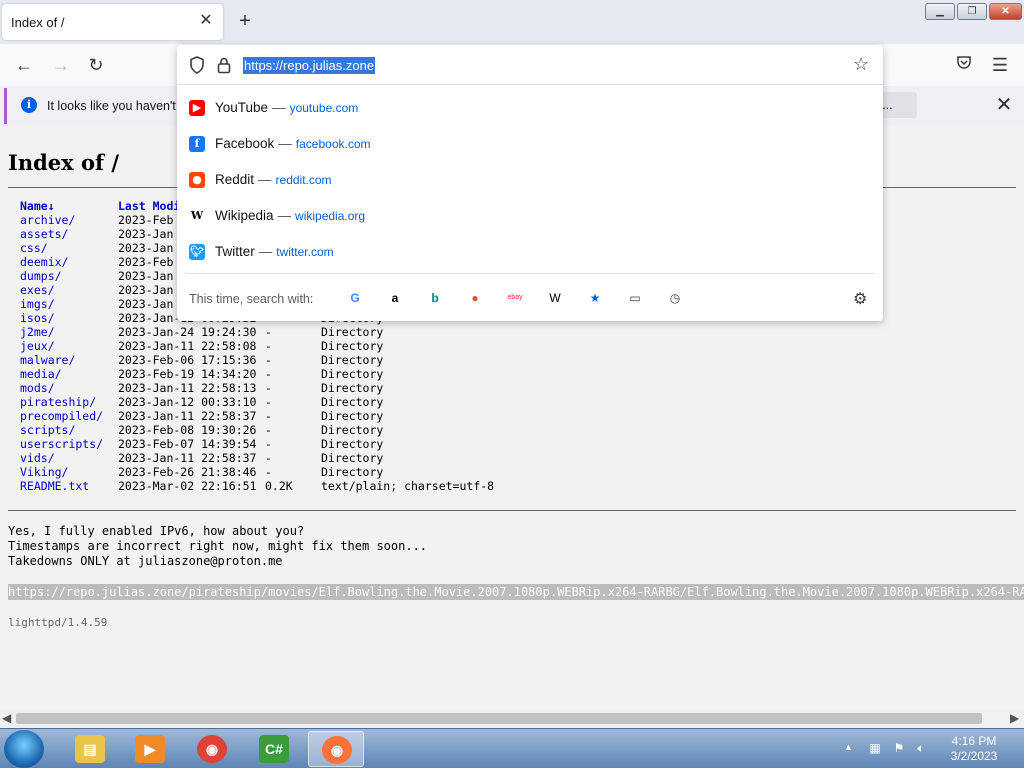 This screenshot has width=1024, height=768. Describe the element at coordinates (333, 144) in the screenshot. I see `suggestion-url: facebook.com` at that location.